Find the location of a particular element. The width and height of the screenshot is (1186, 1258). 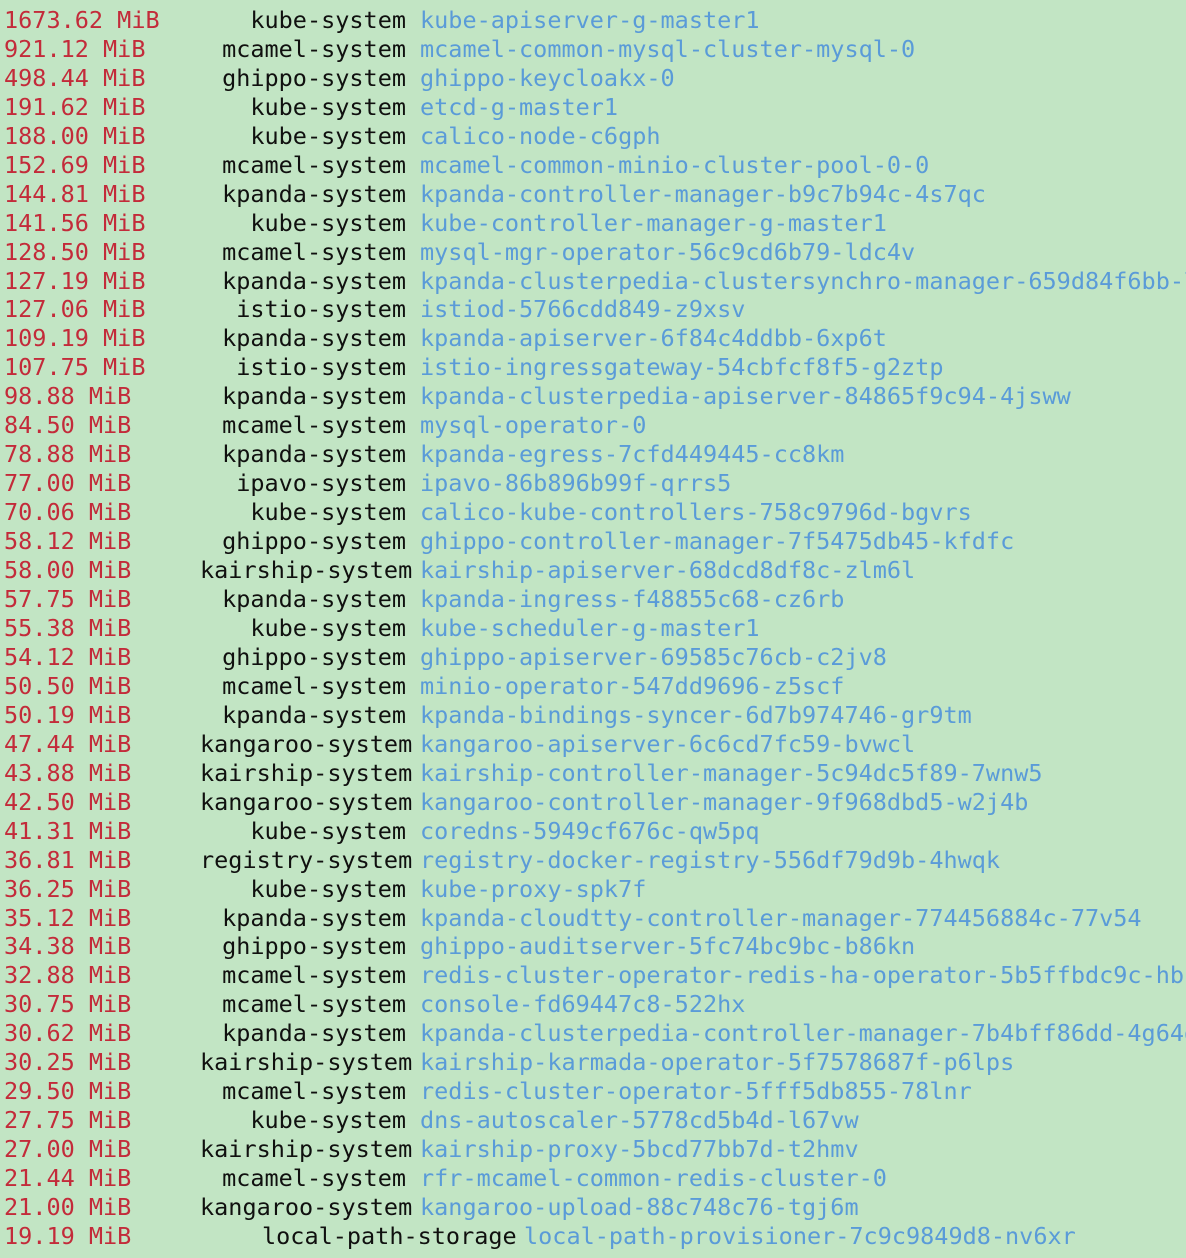

namespace-value: mcamel-system is located at coordinates (314, 975).